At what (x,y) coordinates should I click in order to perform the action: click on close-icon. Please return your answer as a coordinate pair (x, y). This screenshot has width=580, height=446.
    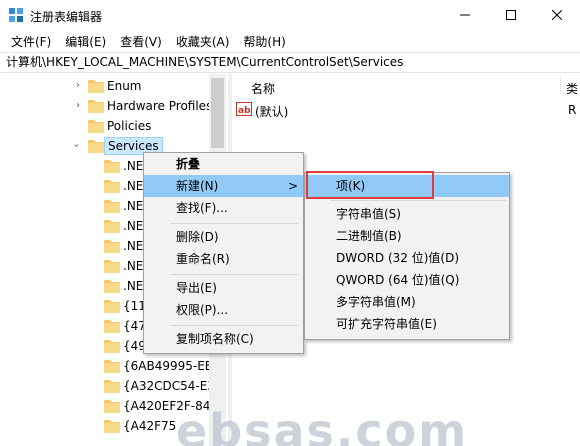
    Looking at the image, I should click on (557, 15).